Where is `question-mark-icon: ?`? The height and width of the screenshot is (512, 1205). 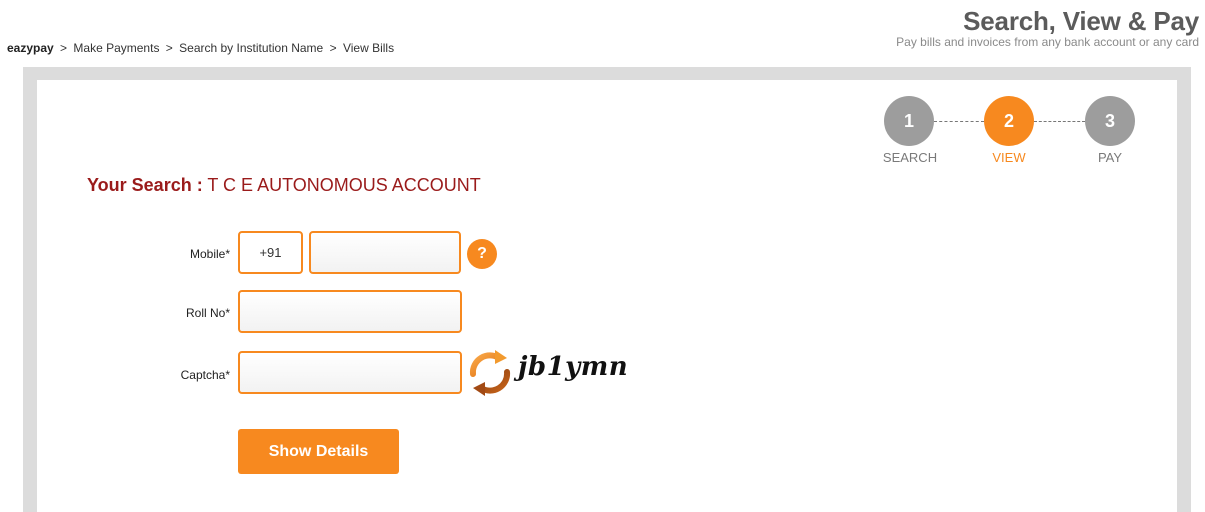 question-mark-icon: ? is located at coordinates (482, 254).